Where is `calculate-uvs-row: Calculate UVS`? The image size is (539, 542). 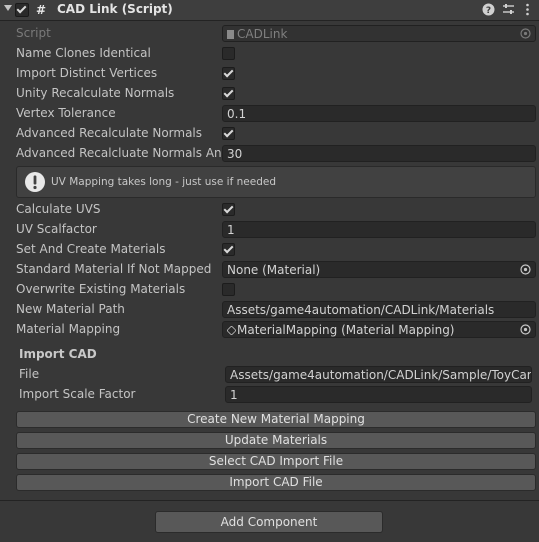 calculate-uvs-row: Calculate UVS is located at coordinates (269, 210).